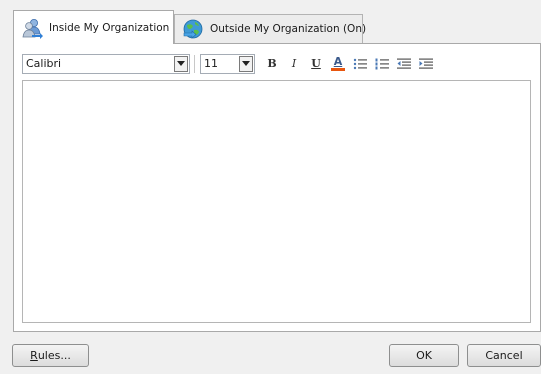 Image resolution: width=541 pixels, height=374 pixels. I want to click on cancel-button: Cancel, so click(504, 355).